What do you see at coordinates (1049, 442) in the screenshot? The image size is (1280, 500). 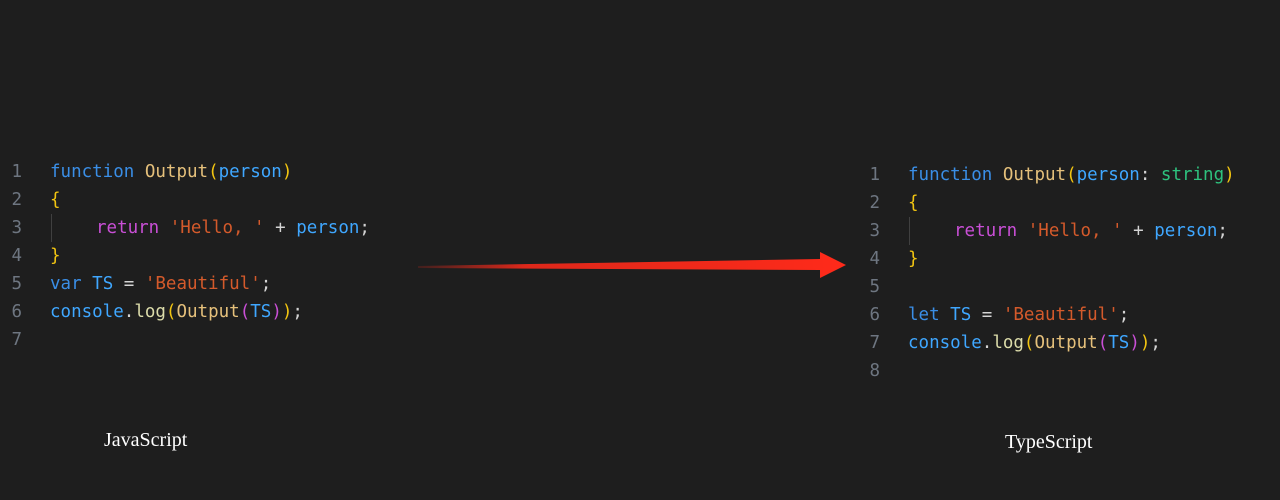 I see `typescript-caption: TypeScript` at bounding box center [1049, 442].